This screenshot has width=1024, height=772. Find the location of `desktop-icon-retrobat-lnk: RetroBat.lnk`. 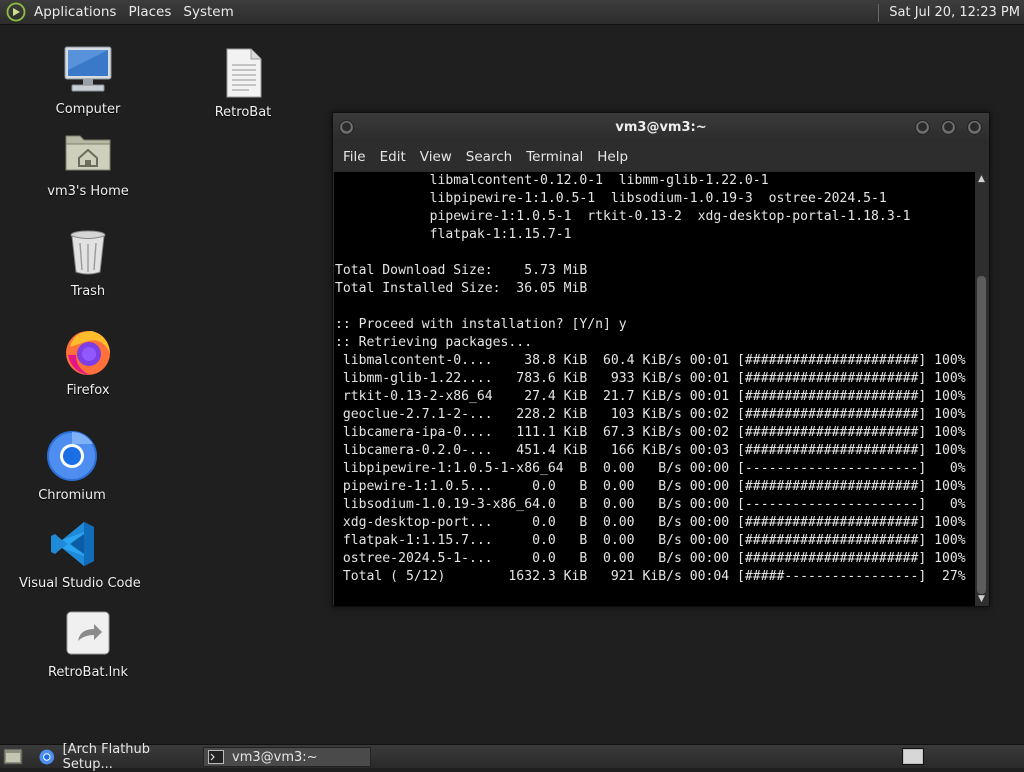

desktop-icon-retrobat-lnk: RetroBat.lnk is located at coordinates (88, 643).